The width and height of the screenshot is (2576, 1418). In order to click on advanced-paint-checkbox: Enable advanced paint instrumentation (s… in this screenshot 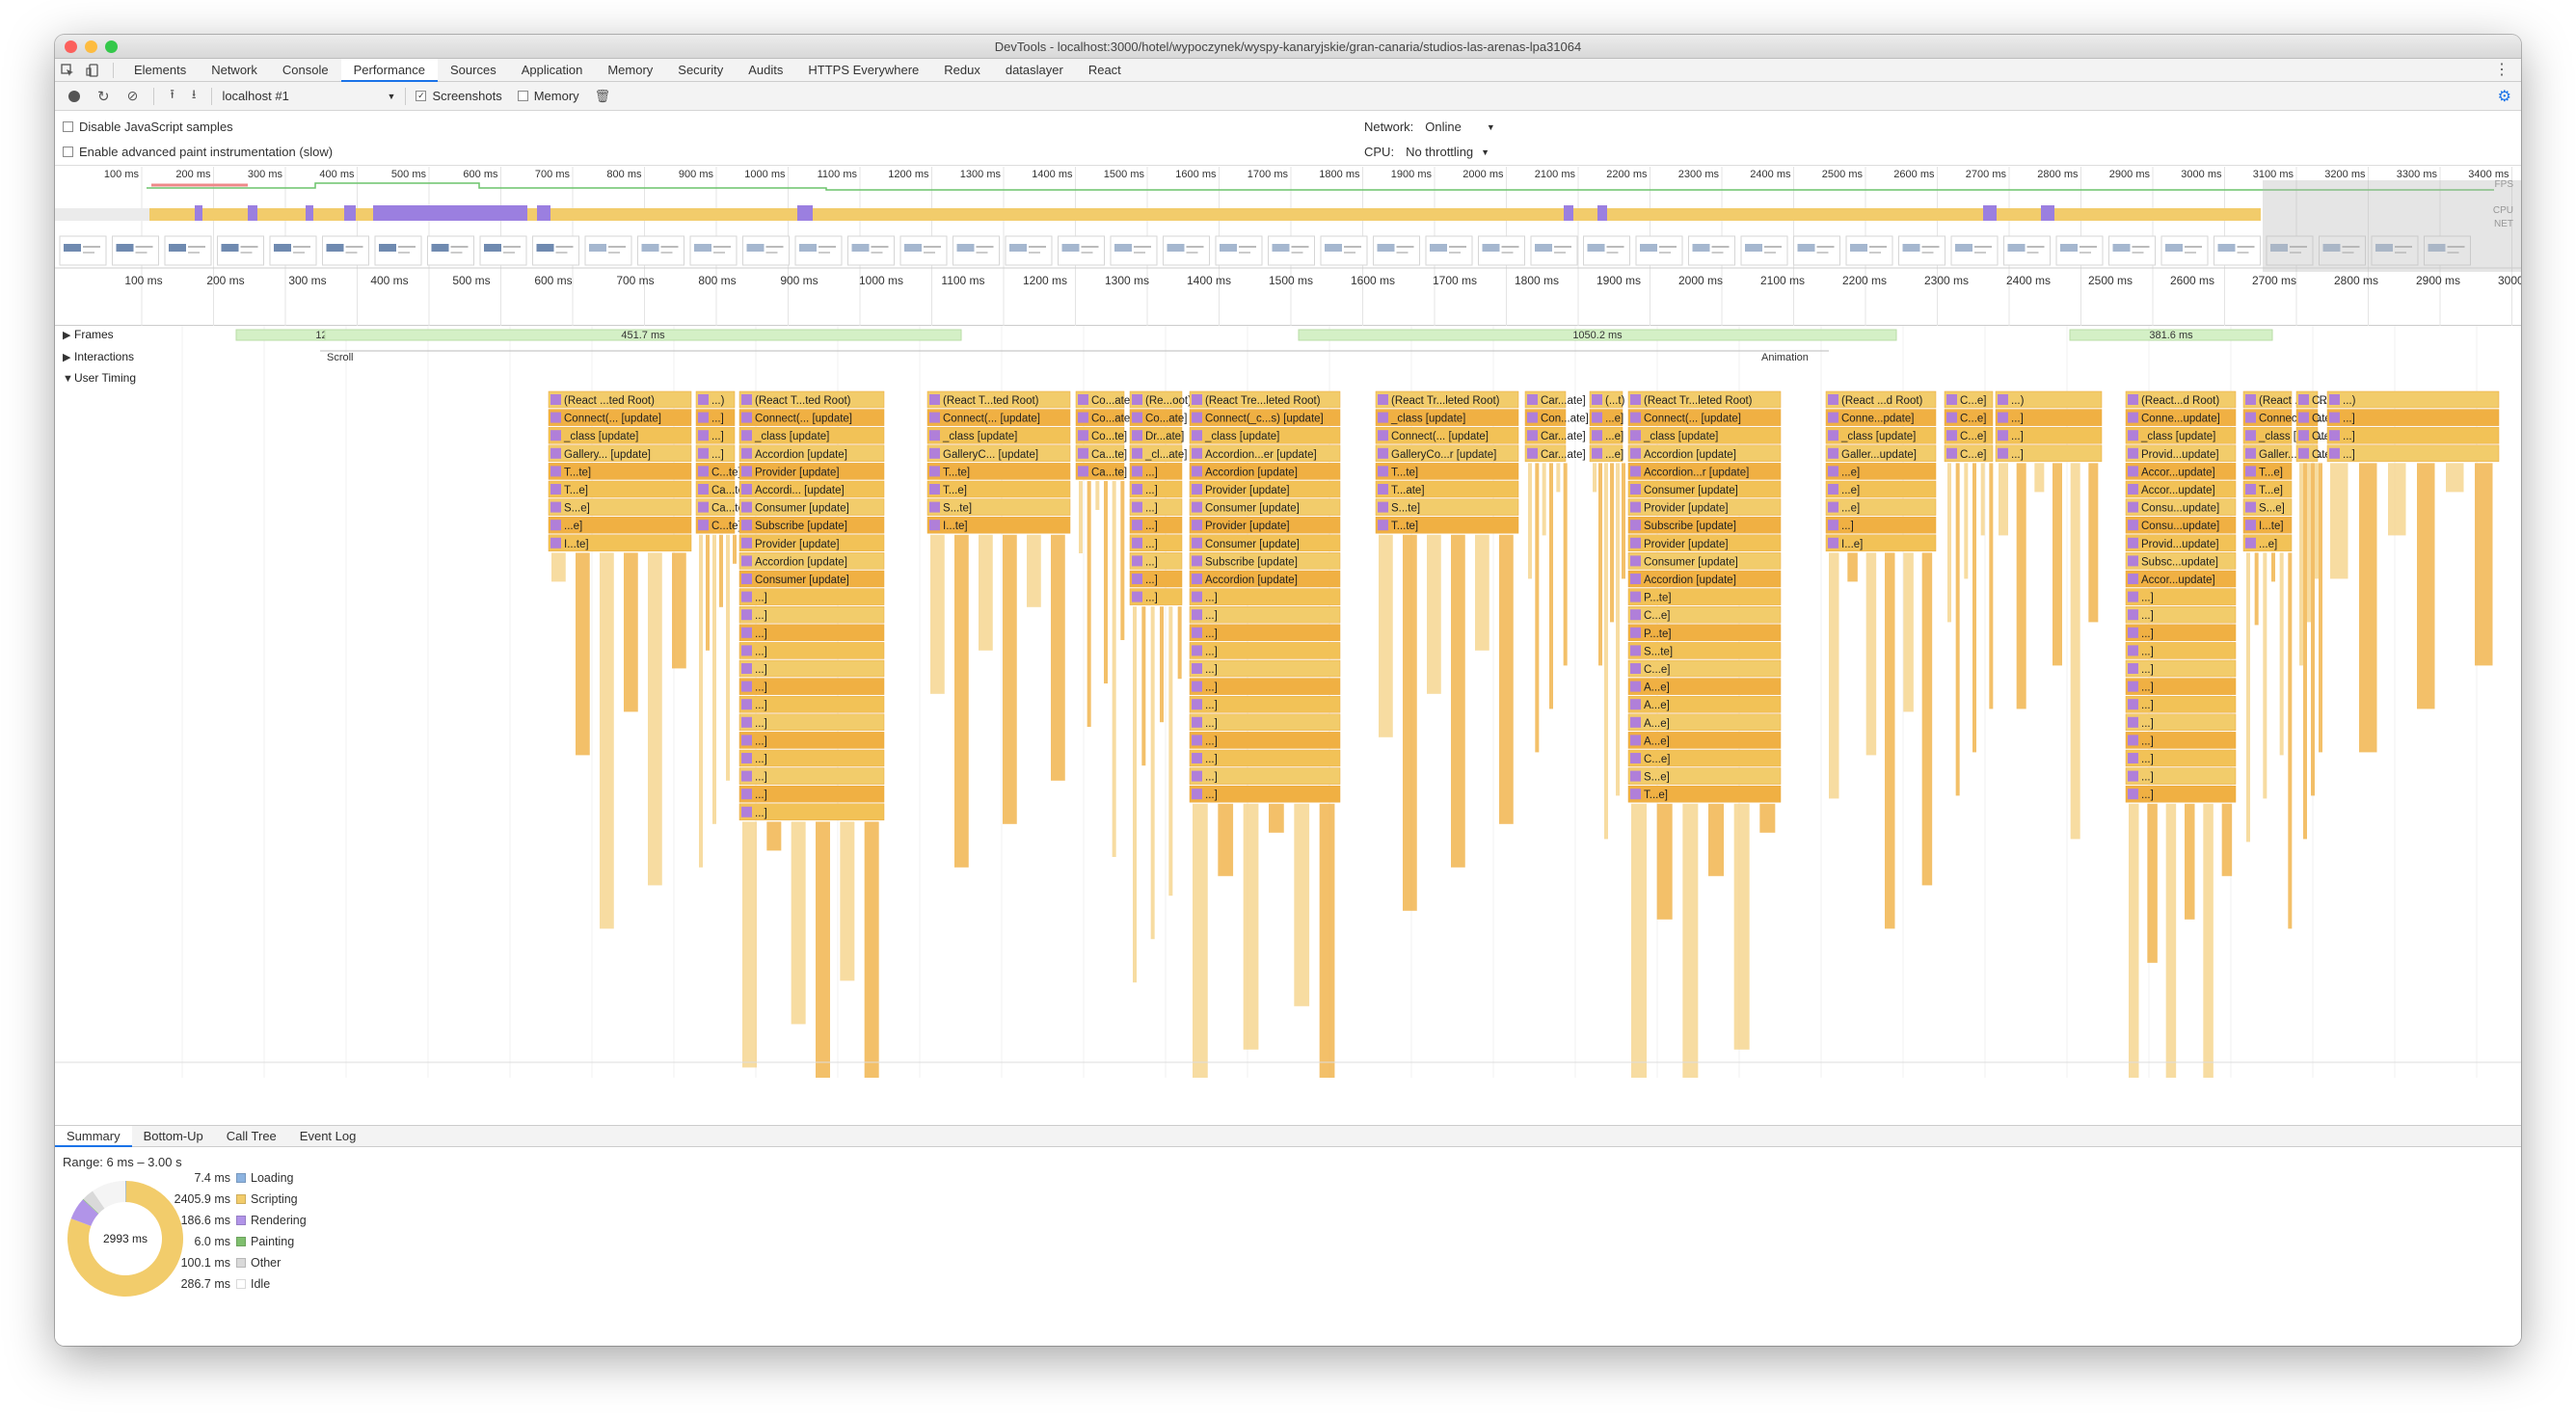, I will do `click(198, 152)`.